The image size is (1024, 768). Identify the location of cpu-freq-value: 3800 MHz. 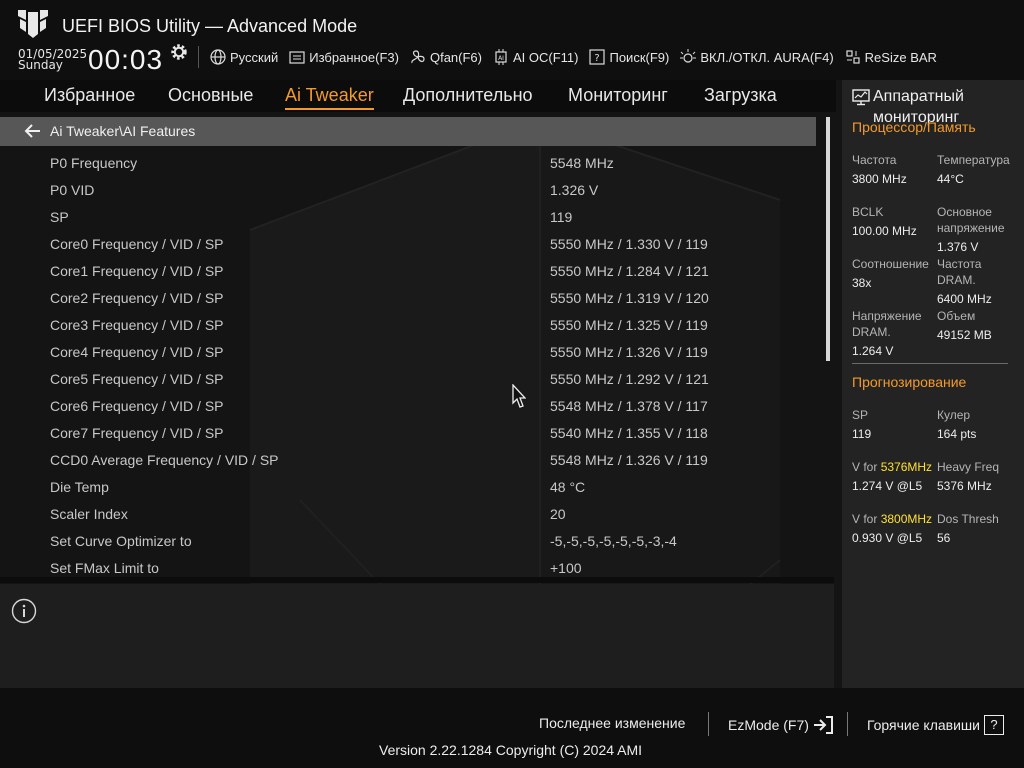
(879, 179).